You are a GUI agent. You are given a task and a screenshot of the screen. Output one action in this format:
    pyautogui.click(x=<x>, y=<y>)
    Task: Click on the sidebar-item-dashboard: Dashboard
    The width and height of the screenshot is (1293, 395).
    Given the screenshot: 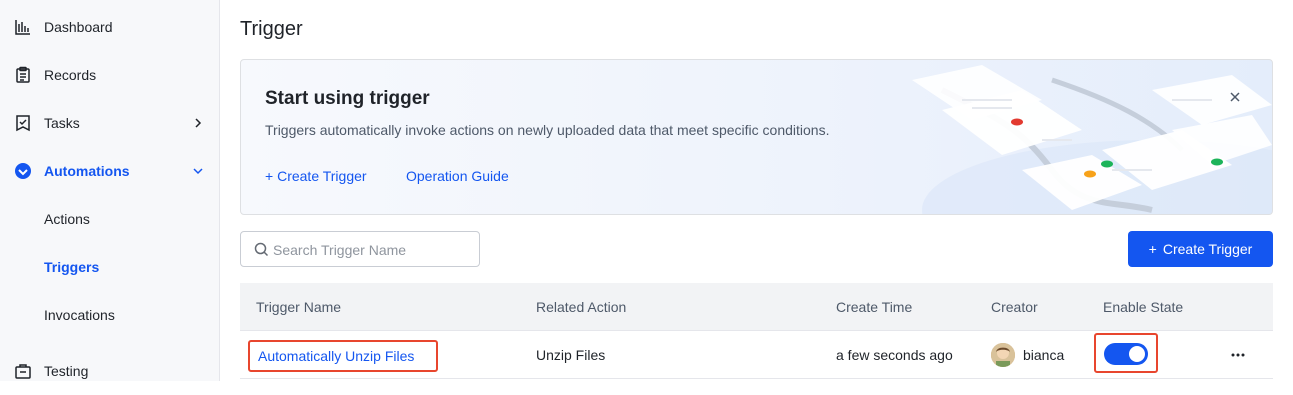 What is the action you would take?
    pyautogui.click(x=109, y=27)
    